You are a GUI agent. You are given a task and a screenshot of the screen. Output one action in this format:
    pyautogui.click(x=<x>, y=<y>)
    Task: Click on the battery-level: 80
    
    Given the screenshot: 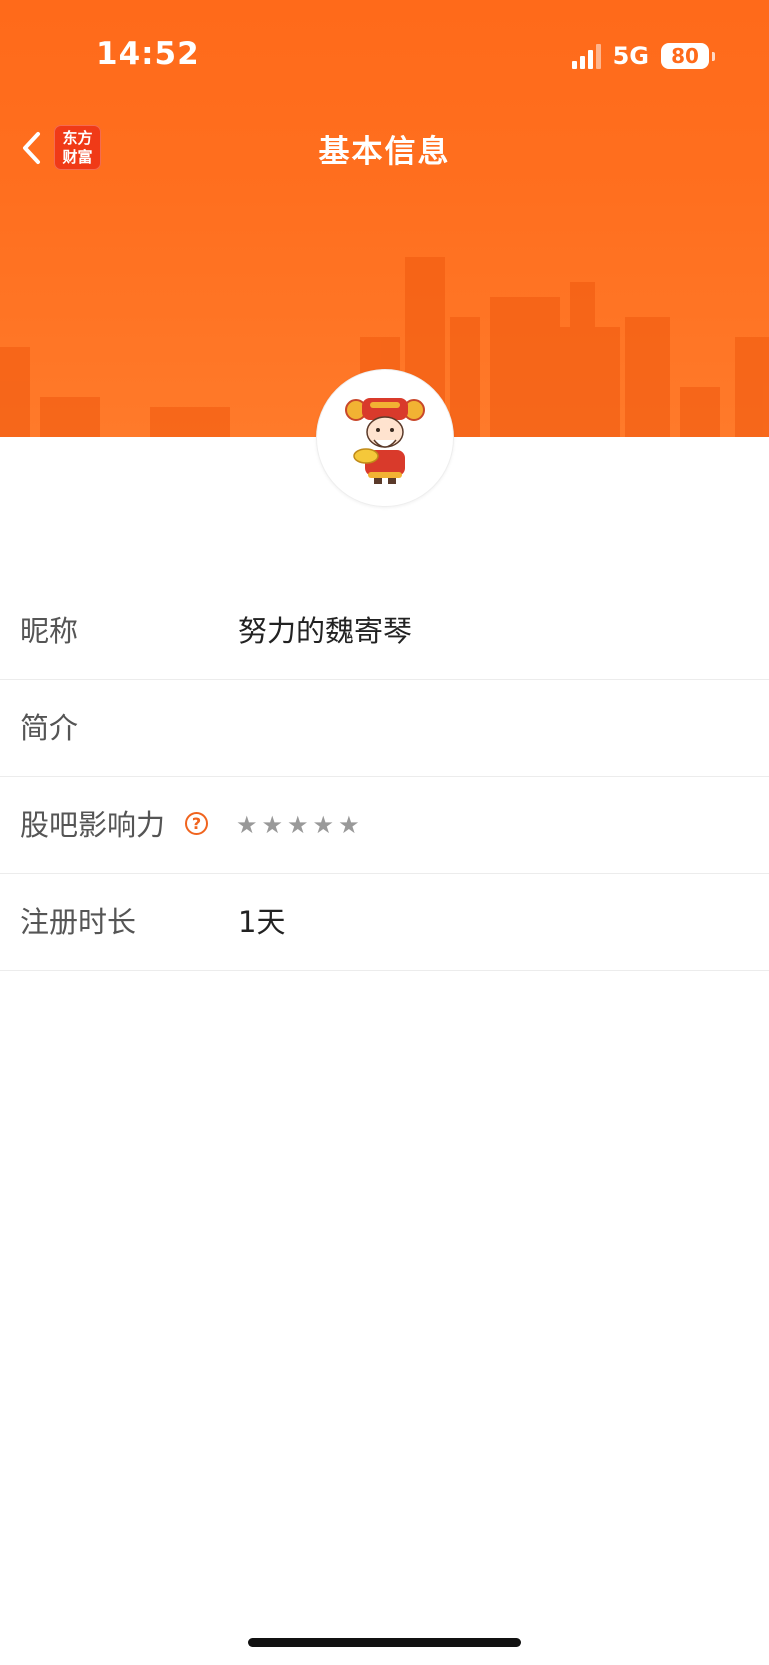 What is the action you would take?
    pyautogui.click(x=685, y=56)
    